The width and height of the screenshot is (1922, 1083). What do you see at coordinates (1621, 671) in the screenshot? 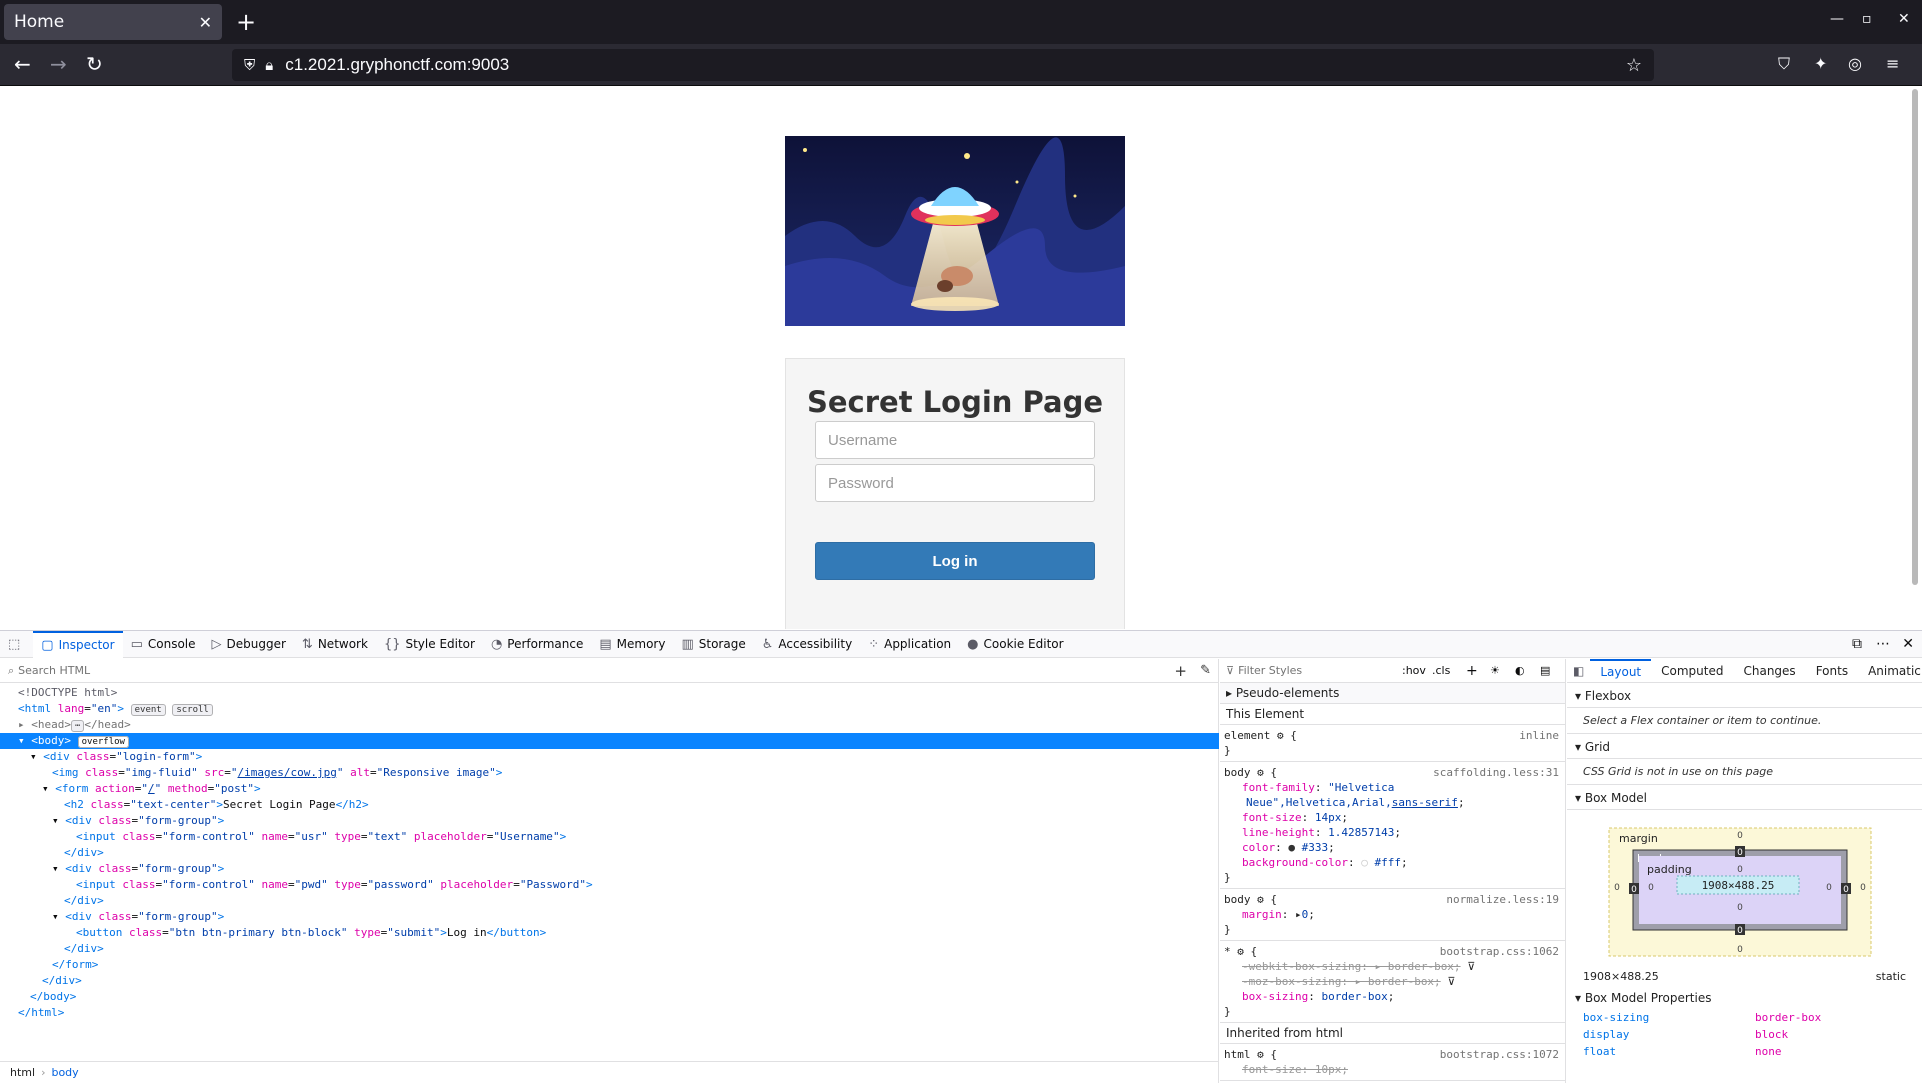
I see `tab-layout: Layout` at bounding box center [1621, 671].